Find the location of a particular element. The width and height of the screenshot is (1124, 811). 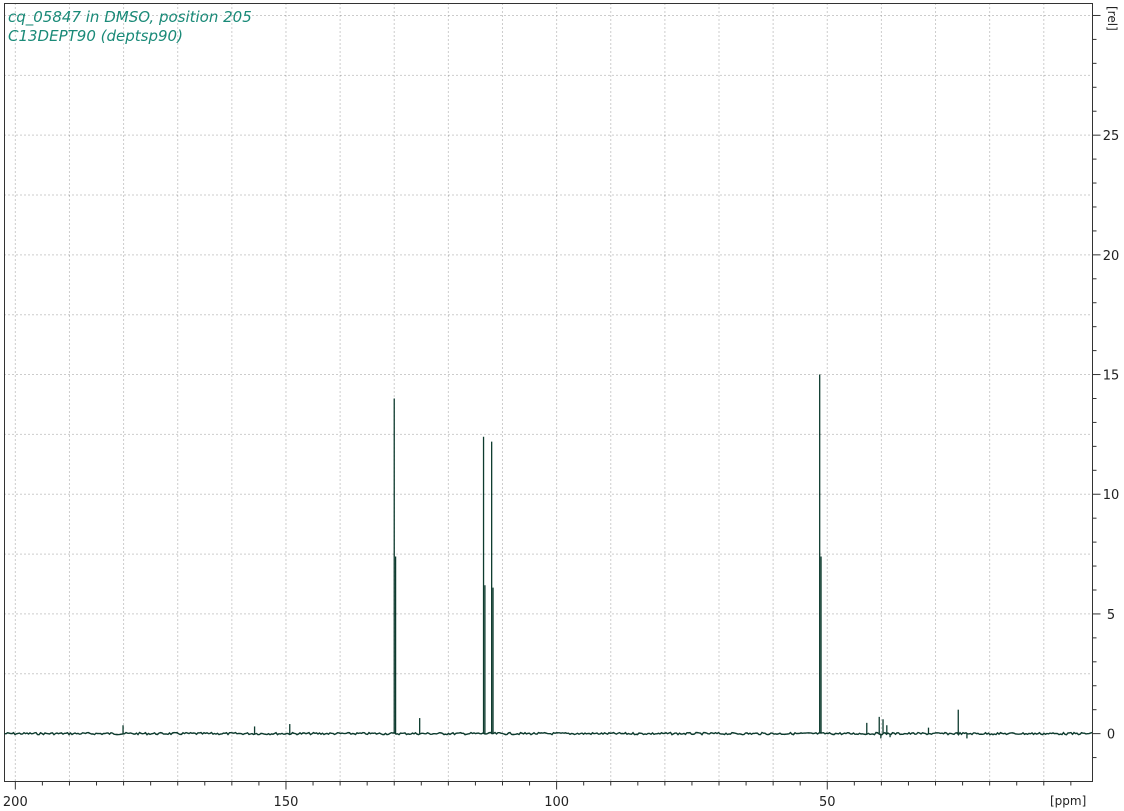

y-axis: 0 5 10 15 20 25 is located at coordinates (1106, 386).